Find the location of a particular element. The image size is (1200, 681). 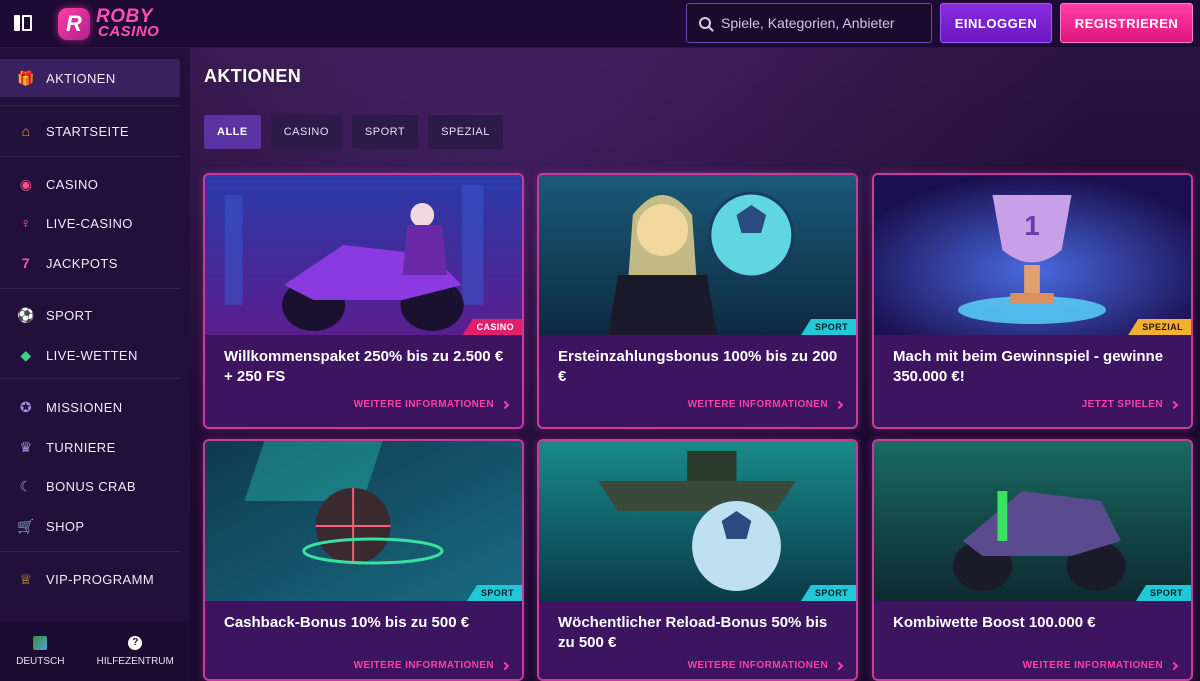

tab-alle: ALLE is located at coordinates (232, 132).